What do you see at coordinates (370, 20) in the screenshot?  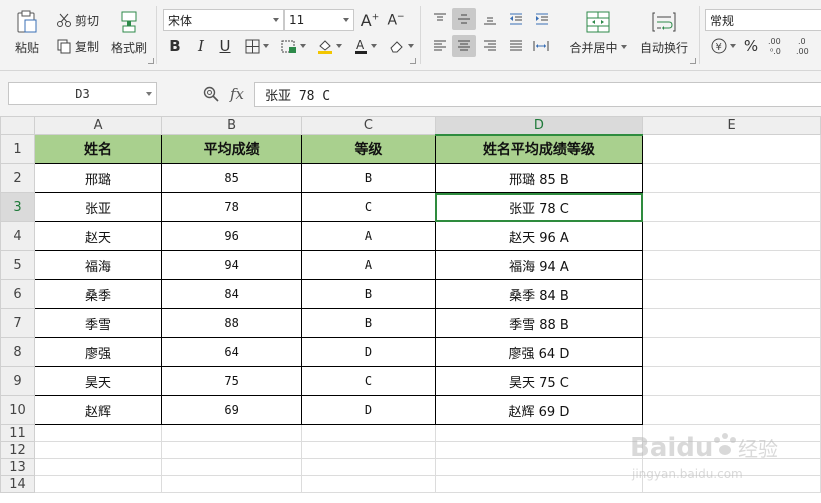 I see `increase-font-button: A+` at bounding box center [370, 20].